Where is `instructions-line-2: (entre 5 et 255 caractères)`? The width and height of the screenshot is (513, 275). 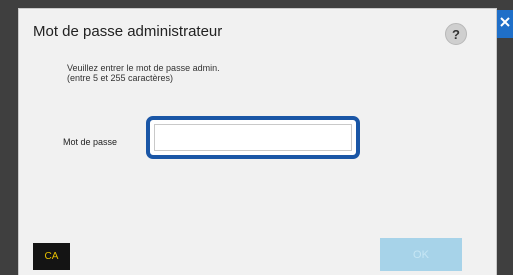 instructions-line-2: (entre 5 et 255 caractères) is located at coordinates (120, 78).